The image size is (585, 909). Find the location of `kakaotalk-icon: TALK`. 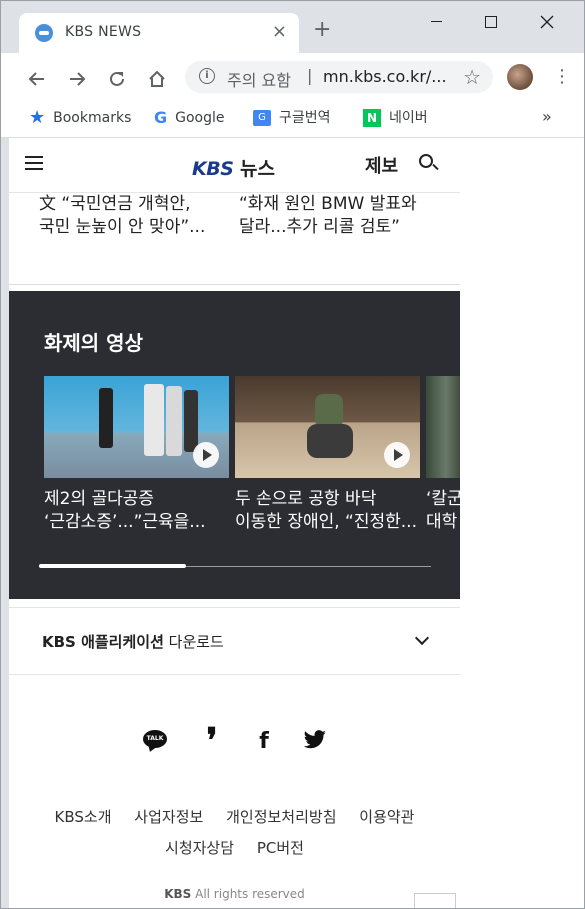

kakaotalk-icon: TALK is located at coordinates (155, 739).